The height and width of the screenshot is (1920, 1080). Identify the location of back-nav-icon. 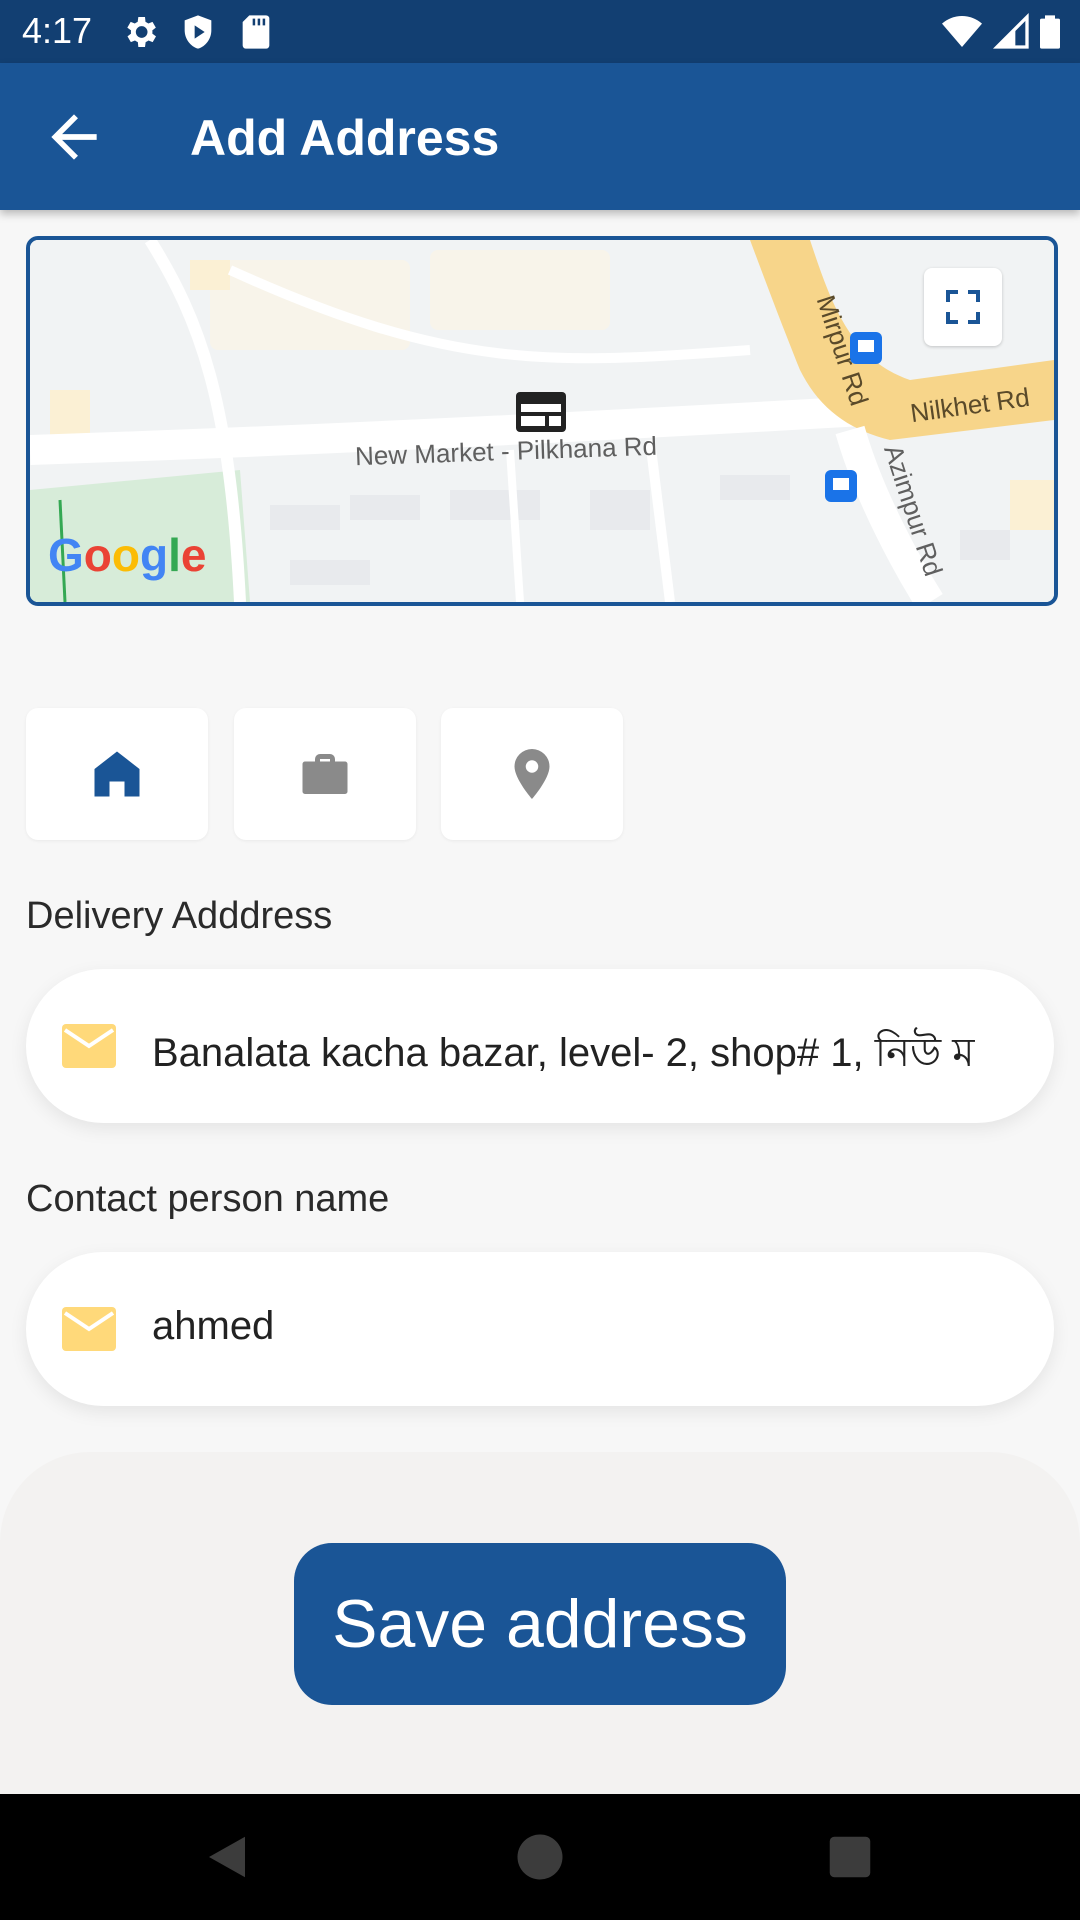
(227, 1857).